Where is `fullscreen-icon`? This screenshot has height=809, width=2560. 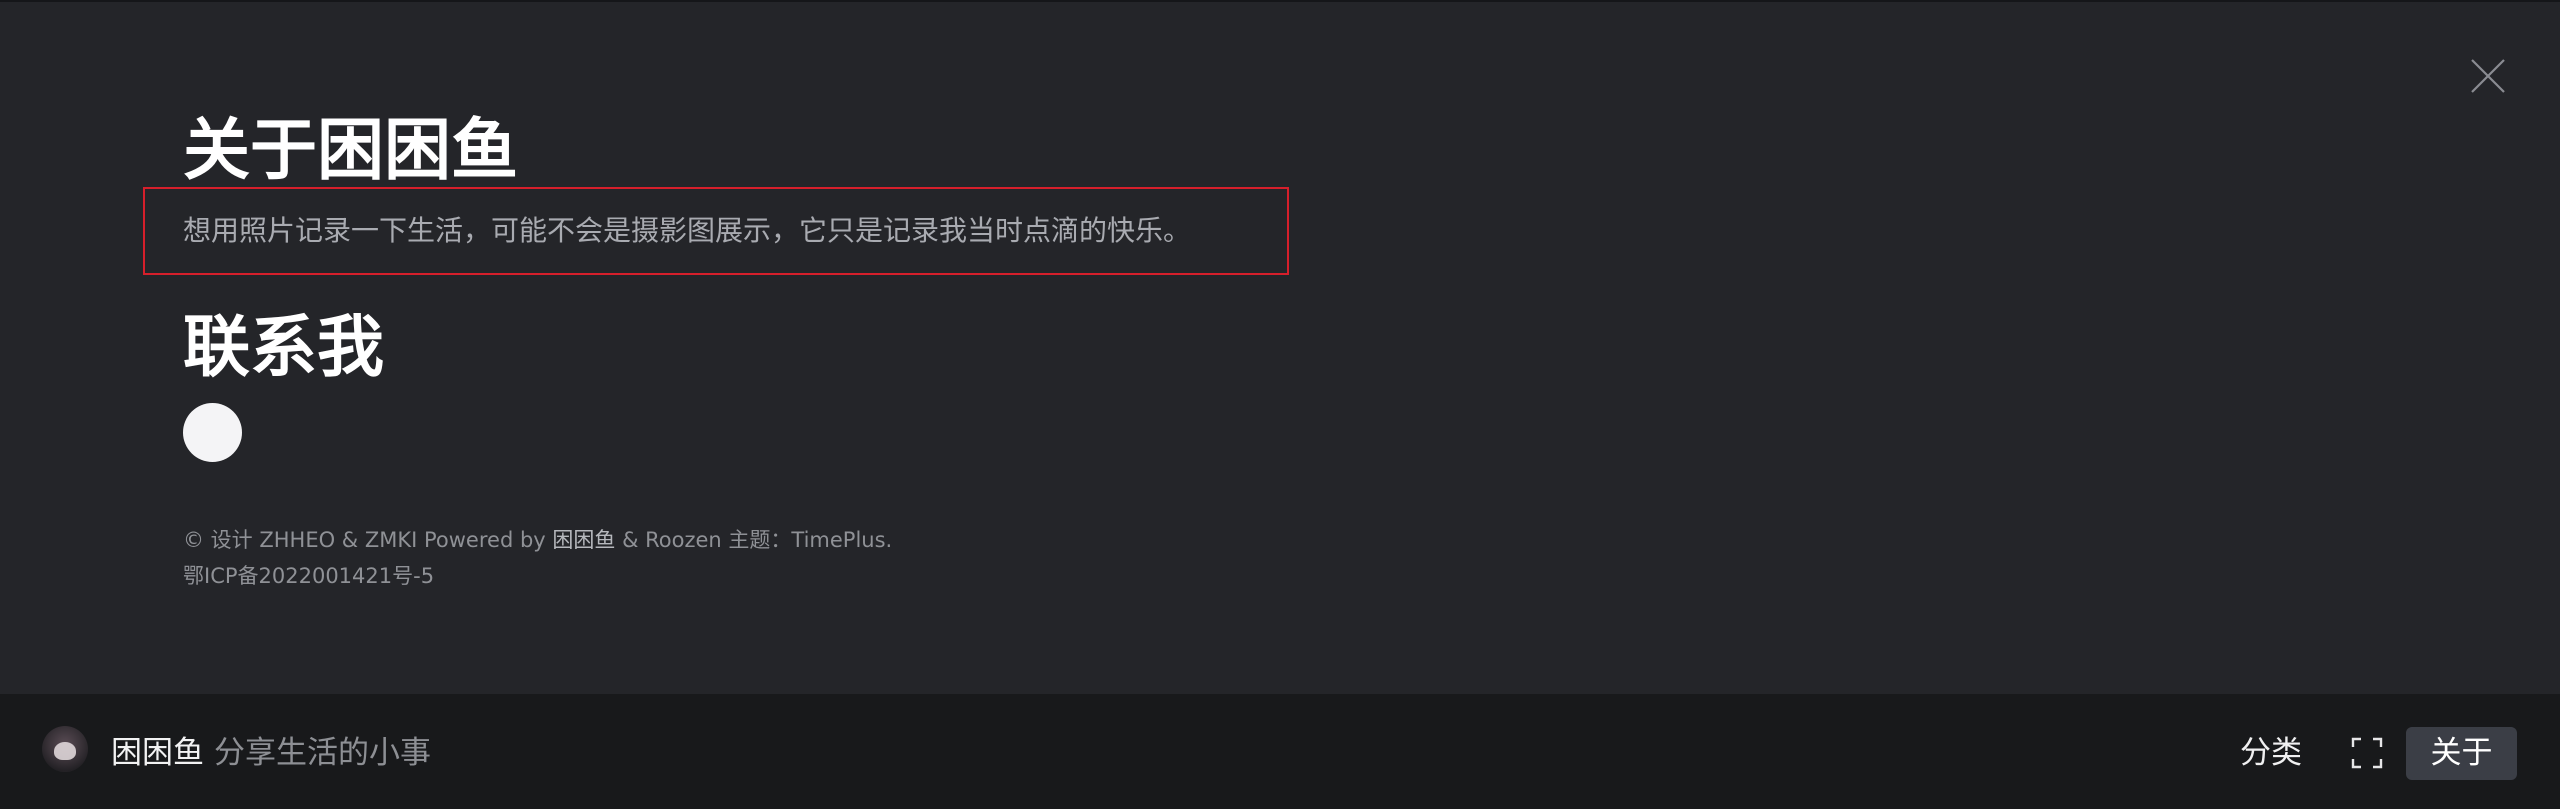
fullscreen-icon is located at coordinates (2367, 753).